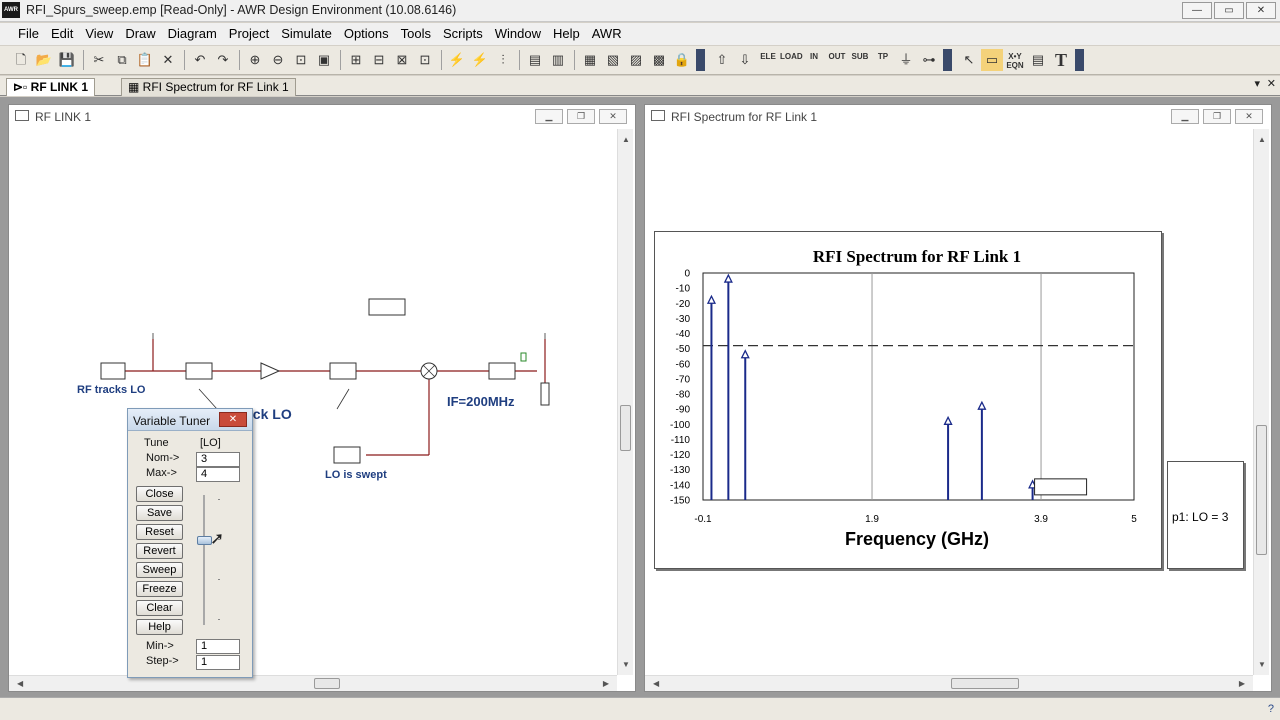 This screenshot has width=1280, height=720. I want to click on open-folder-icon: 📂, so click(44, 60).